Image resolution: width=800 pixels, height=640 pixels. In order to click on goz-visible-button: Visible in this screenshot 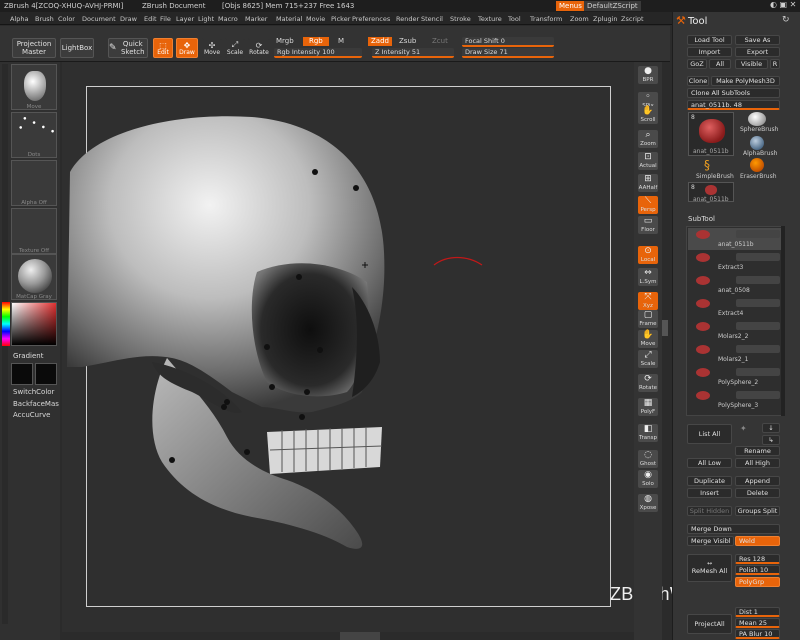, I will do `click(751, 64)`.